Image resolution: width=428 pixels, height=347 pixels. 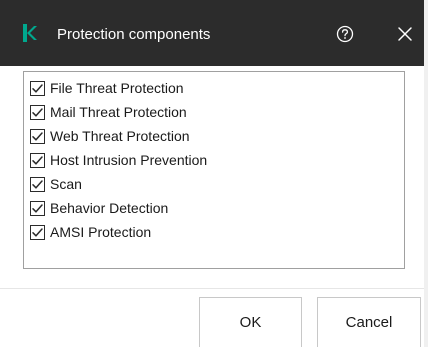 What do you see at coordinates (129, 160) in the screenshot?
I see `list-item-label: Host Intrusion Prevention` at bounding box center [129, 160].